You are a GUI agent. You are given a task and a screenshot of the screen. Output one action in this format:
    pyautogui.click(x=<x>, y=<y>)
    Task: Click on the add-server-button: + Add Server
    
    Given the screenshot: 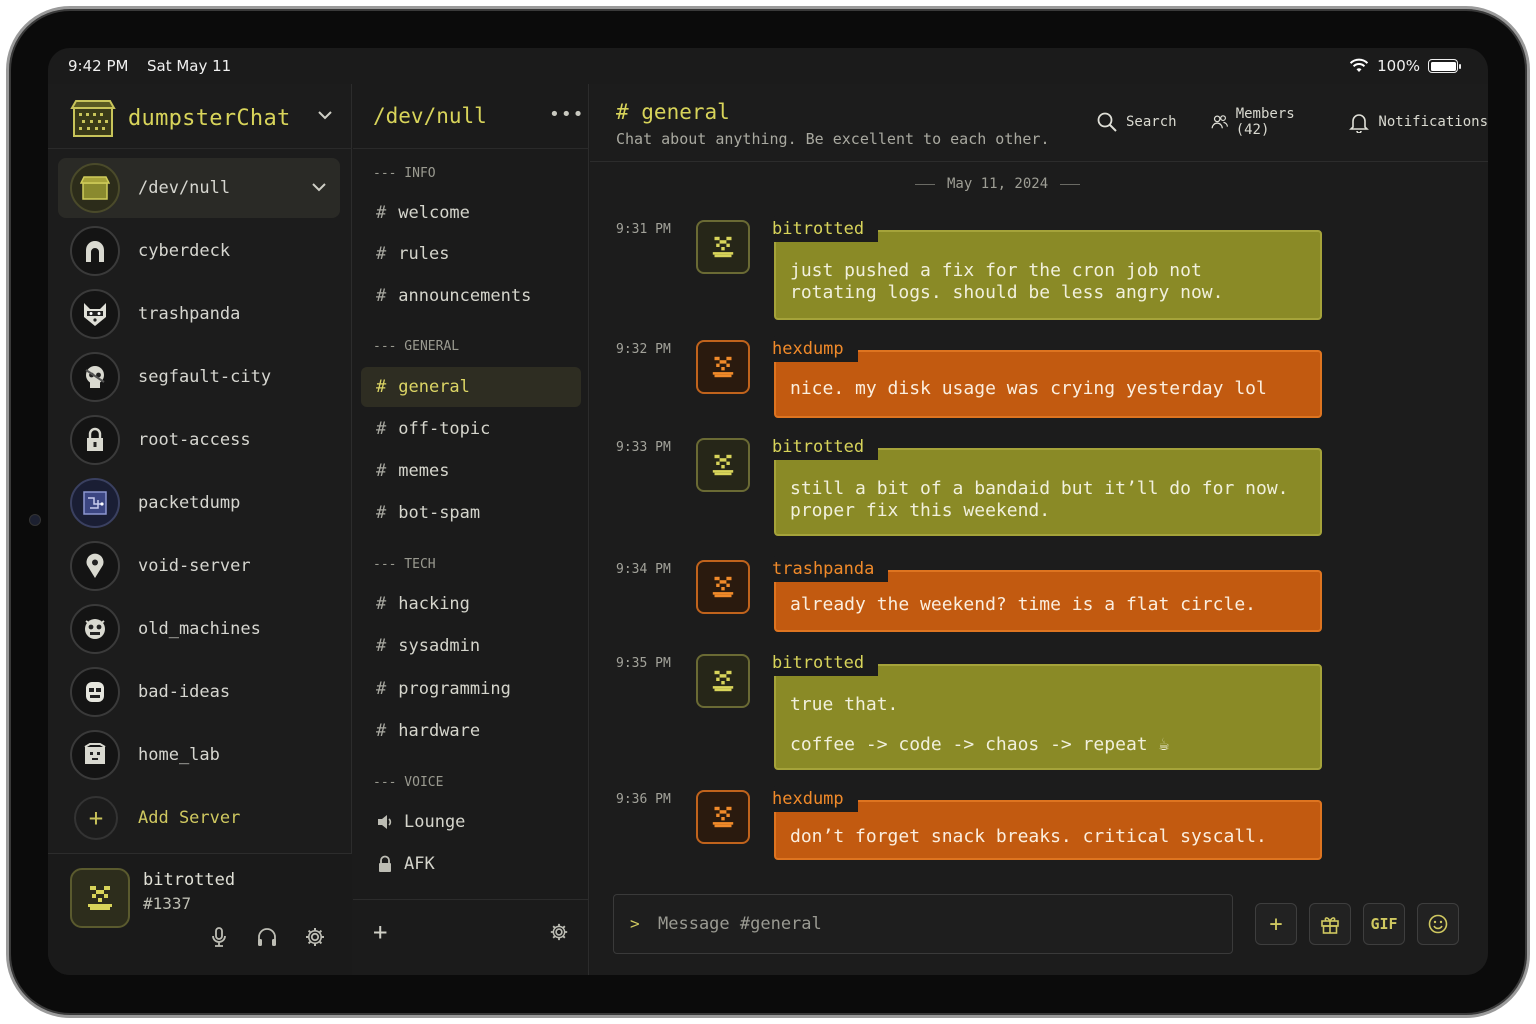 What is the action you would take?
    pyautogui.click(x=199, y=818)
    